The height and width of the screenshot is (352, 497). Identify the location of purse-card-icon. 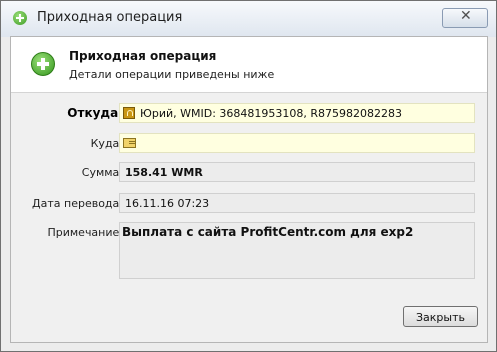
(129, 143).